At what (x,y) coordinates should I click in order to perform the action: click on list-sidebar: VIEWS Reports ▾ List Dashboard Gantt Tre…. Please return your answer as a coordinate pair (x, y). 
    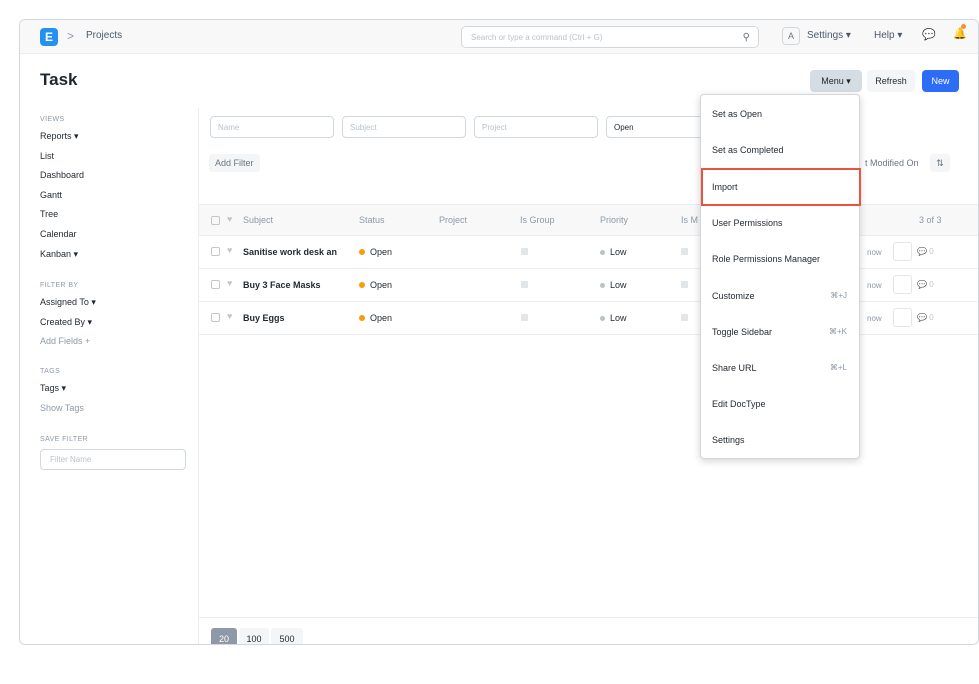
    Looking at the image, I should click on (120, 293).